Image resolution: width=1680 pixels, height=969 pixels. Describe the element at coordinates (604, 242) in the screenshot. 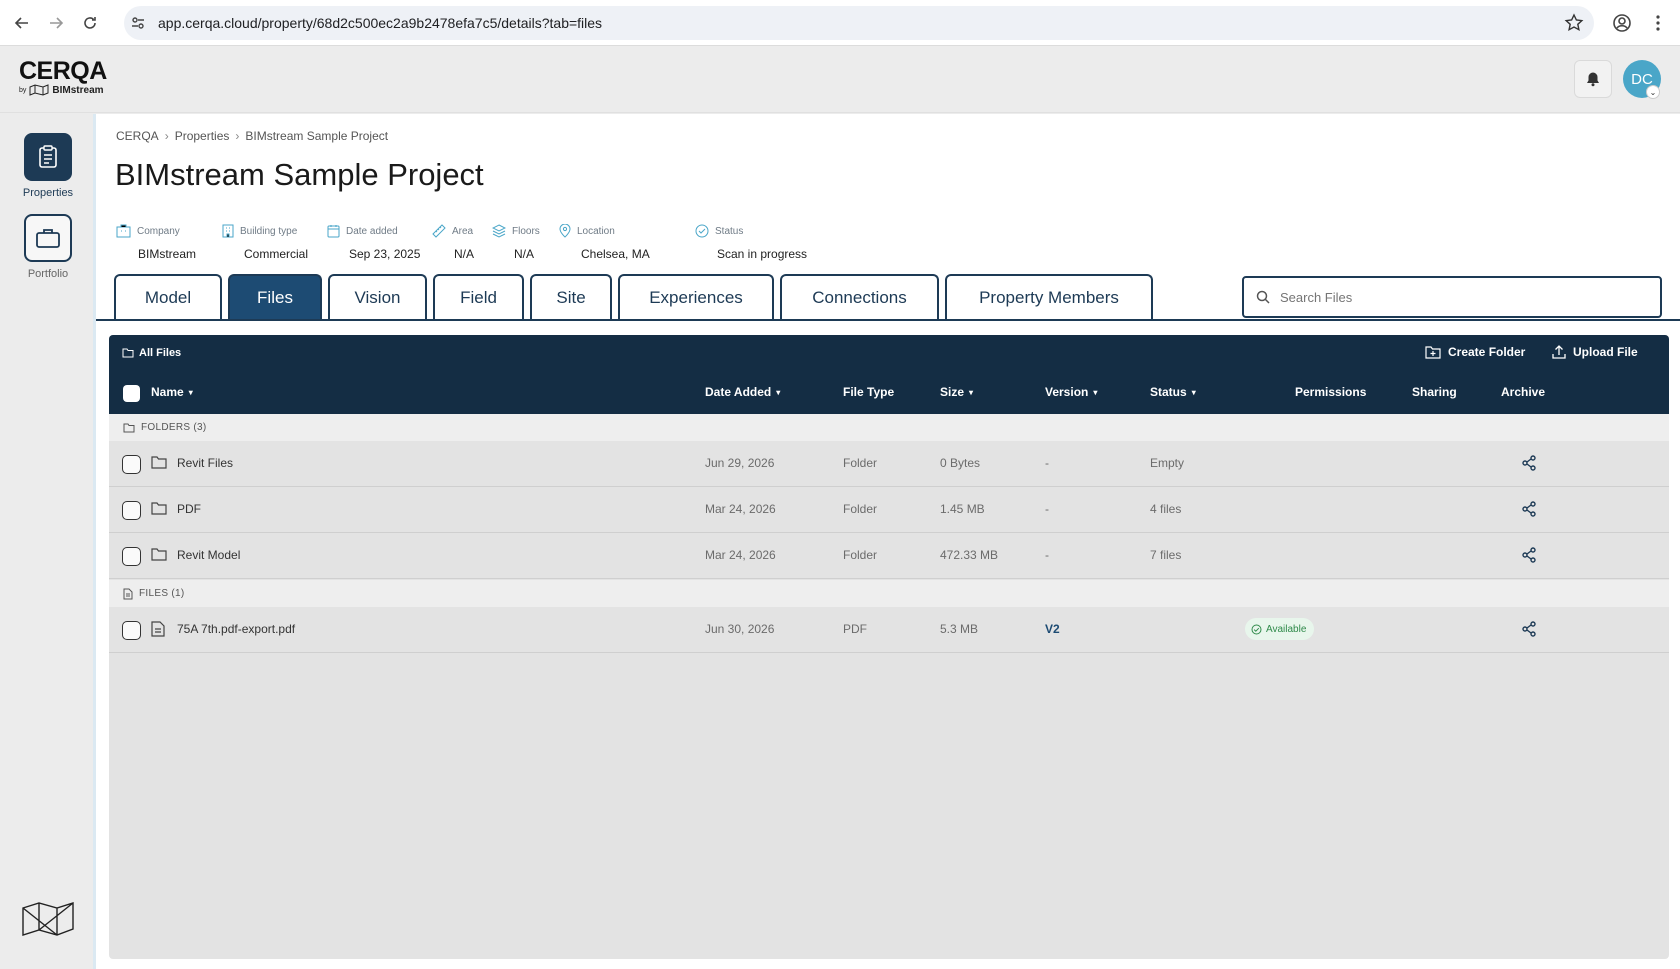

I see `meta-location: Location Chelsea, MA` at that location.